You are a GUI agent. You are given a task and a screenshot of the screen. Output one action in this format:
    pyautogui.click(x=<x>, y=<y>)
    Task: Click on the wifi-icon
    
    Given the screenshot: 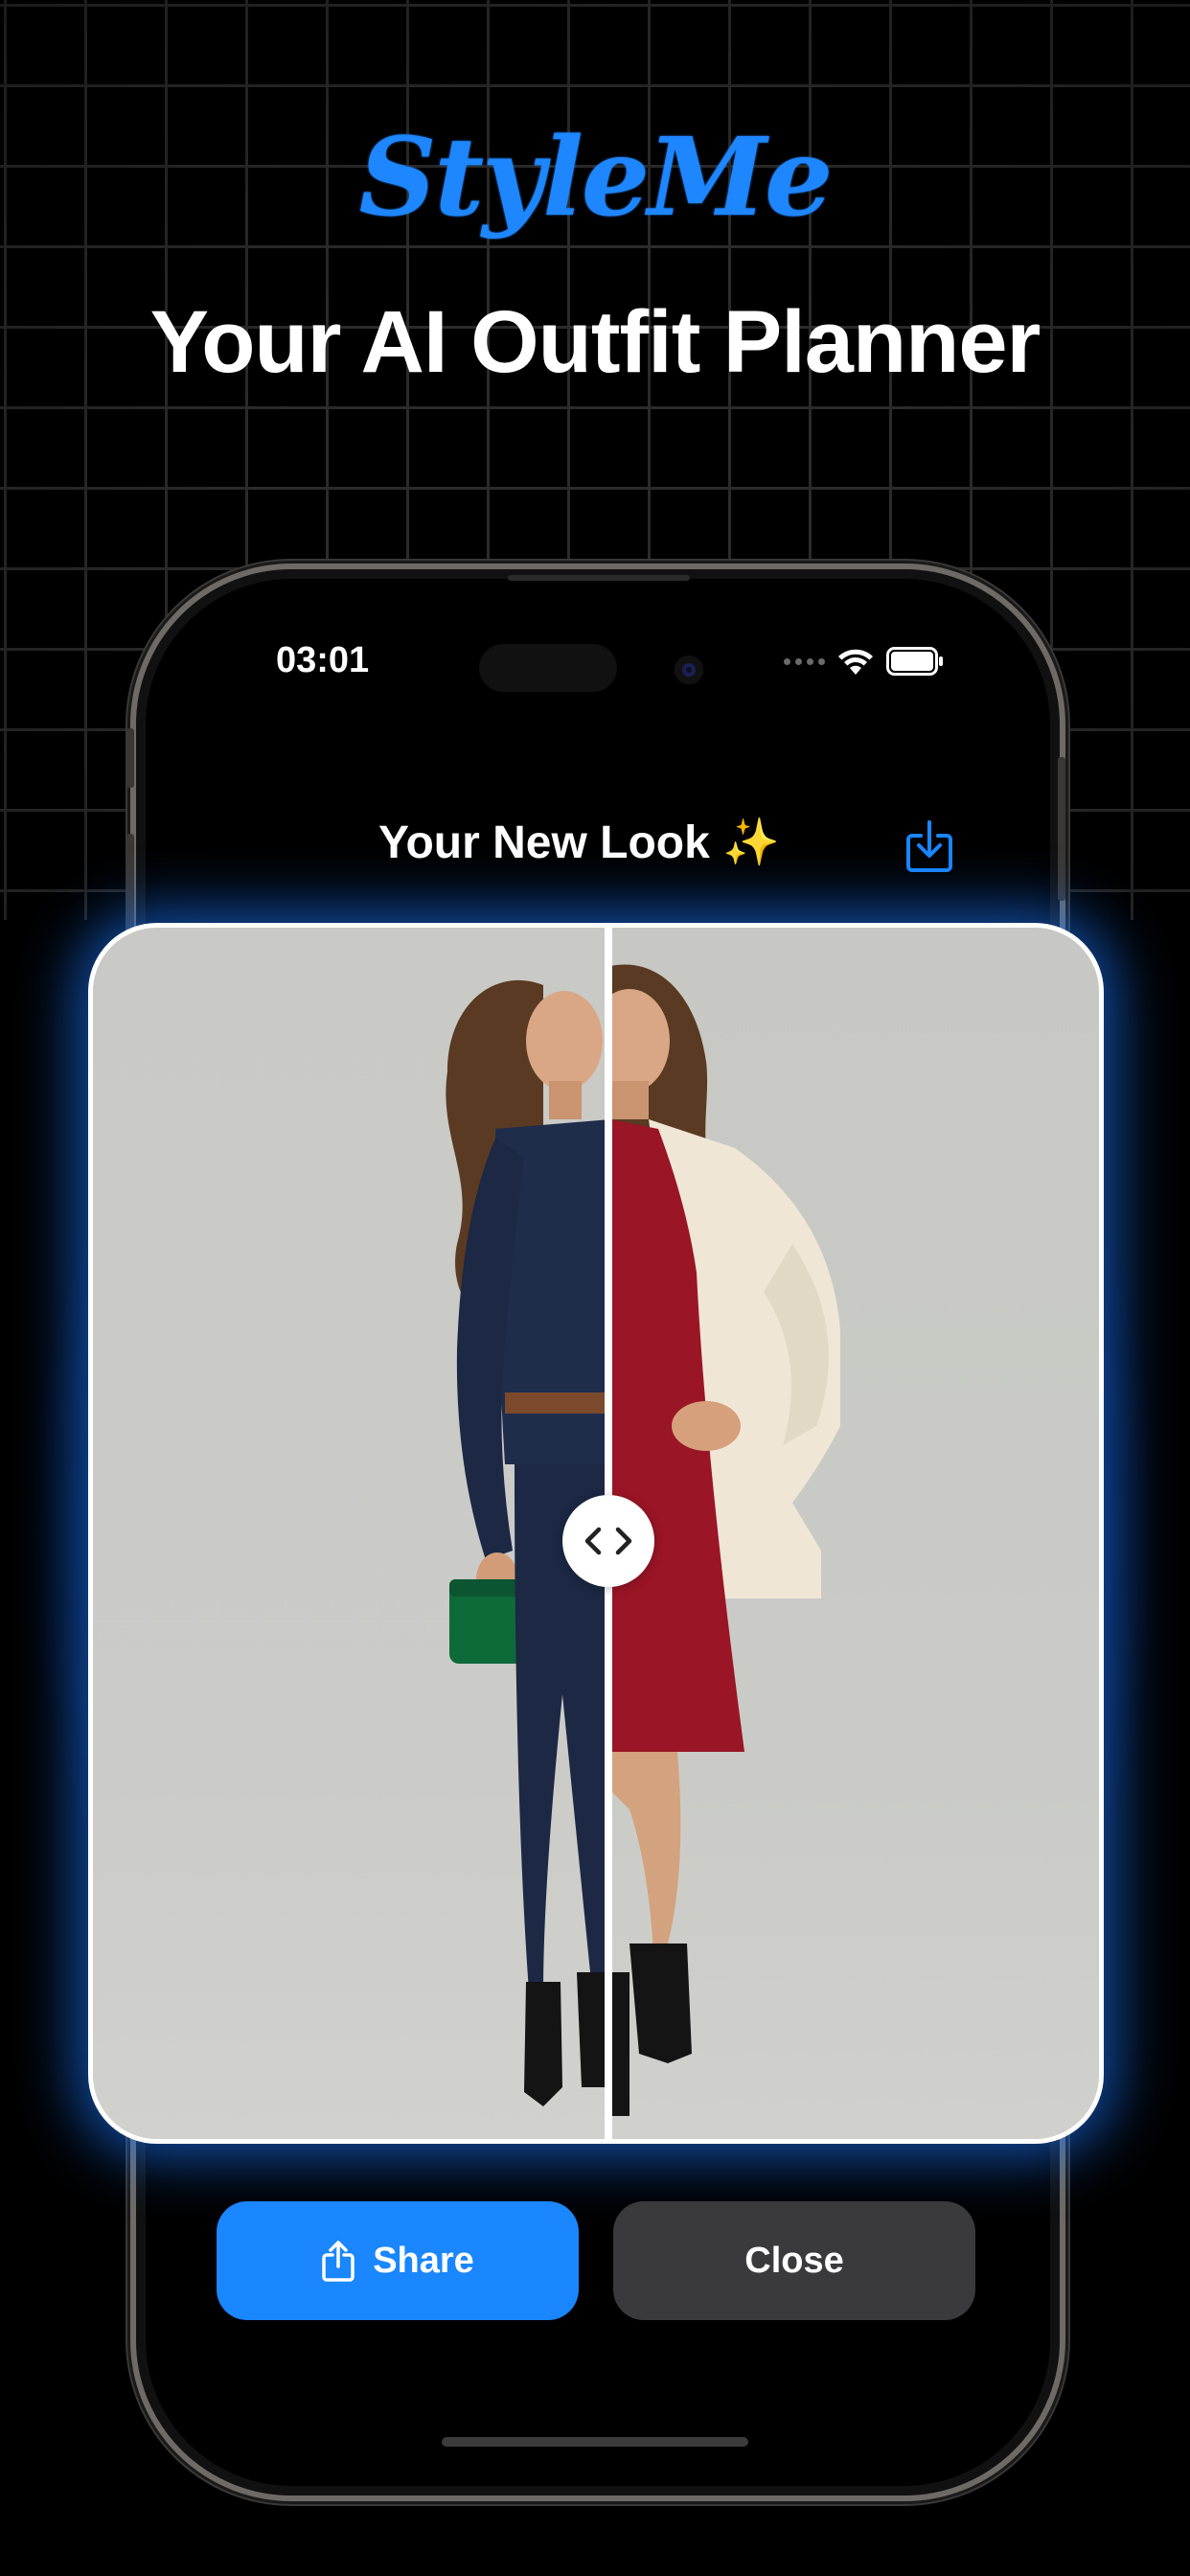 What is the action you would take?
    pyautogui.click(x=856, y=662)
    